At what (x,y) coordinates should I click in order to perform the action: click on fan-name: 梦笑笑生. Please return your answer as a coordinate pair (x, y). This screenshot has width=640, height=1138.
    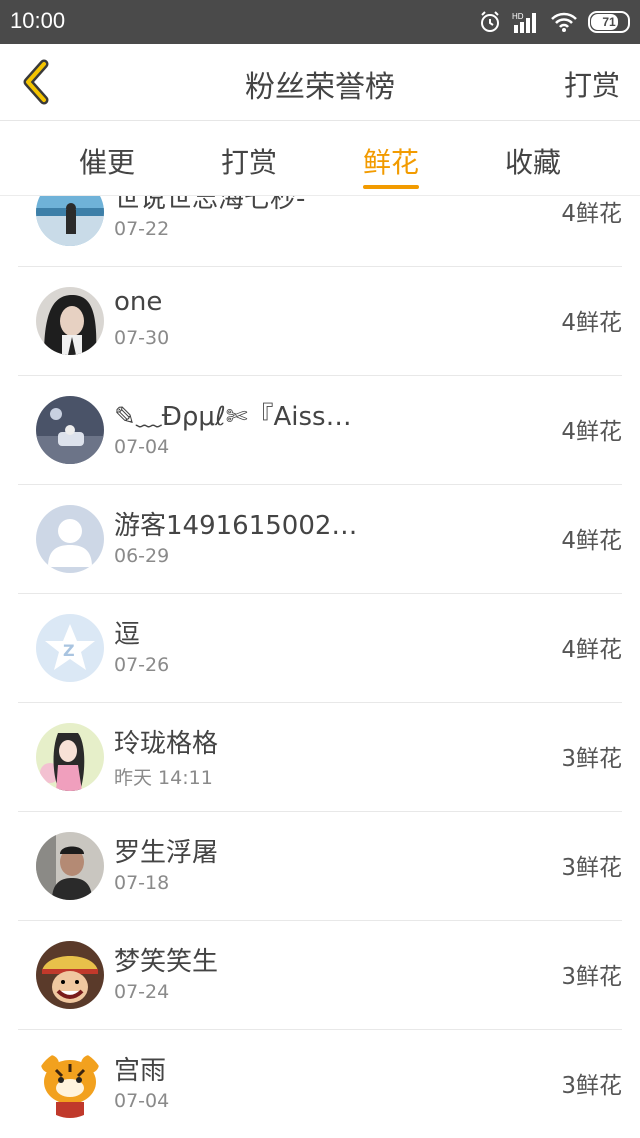
    Looking at the image, I should click on (166, 962).